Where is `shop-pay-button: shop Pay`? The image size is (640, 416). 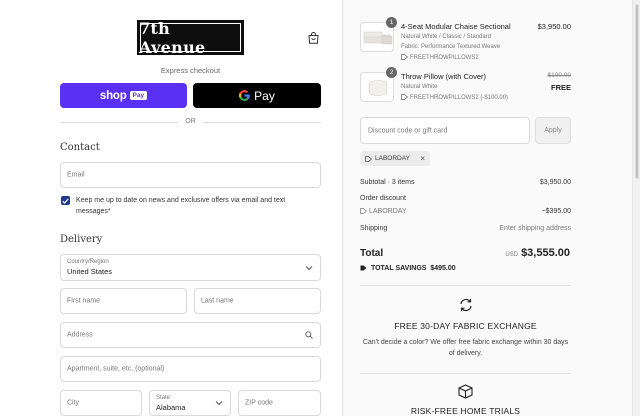 shop-pay-button: shop Pay is located at coordinates (123, 95).